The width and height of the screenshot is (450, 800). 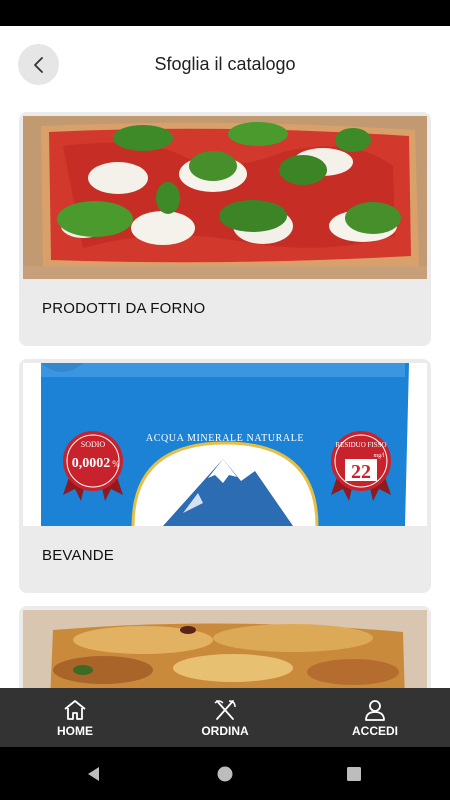 I want to click on residuo-title: RESIDUO FISSO, so click(x=360, y=445).